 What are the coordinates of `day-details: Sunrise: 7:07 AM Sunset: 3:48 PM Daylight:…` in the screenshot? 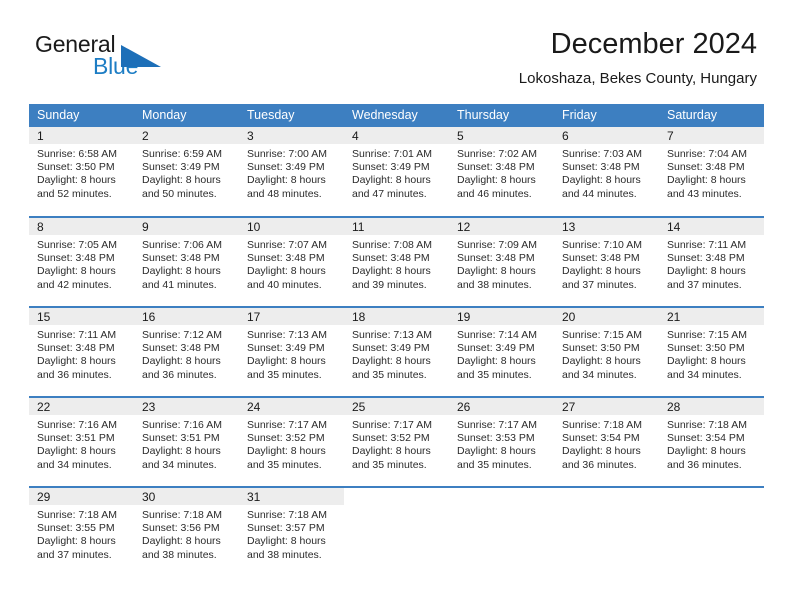 It's located at (291, 263).